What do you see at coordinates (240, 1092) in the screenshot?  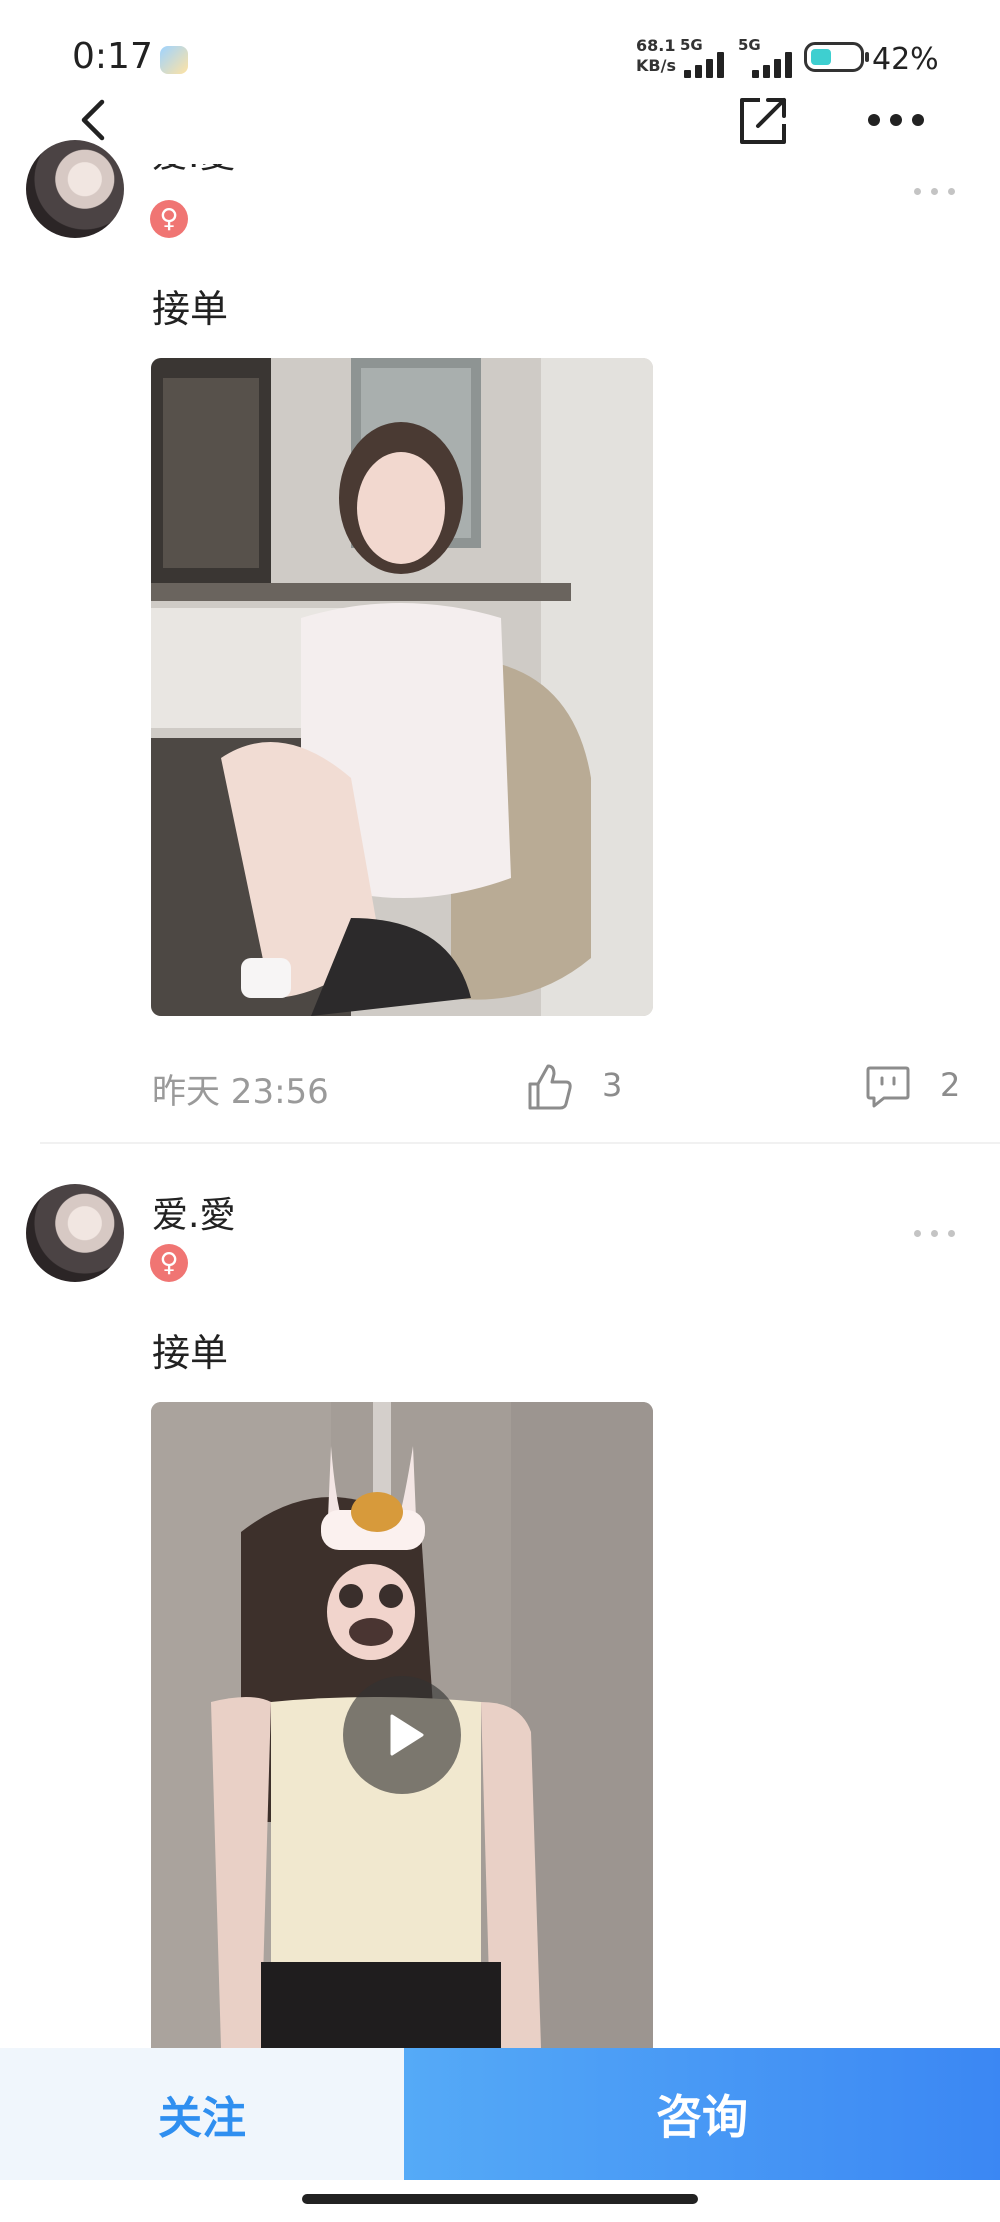 I see `post-time: 昨天 23:56` at bounding box center [240, 1092].